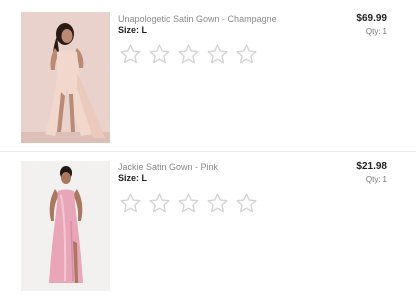 The height and width of the screenshot is (299, 416). I want to click on product-name: Unapologetic Satin Gown - Champagne, so click(197, 19).